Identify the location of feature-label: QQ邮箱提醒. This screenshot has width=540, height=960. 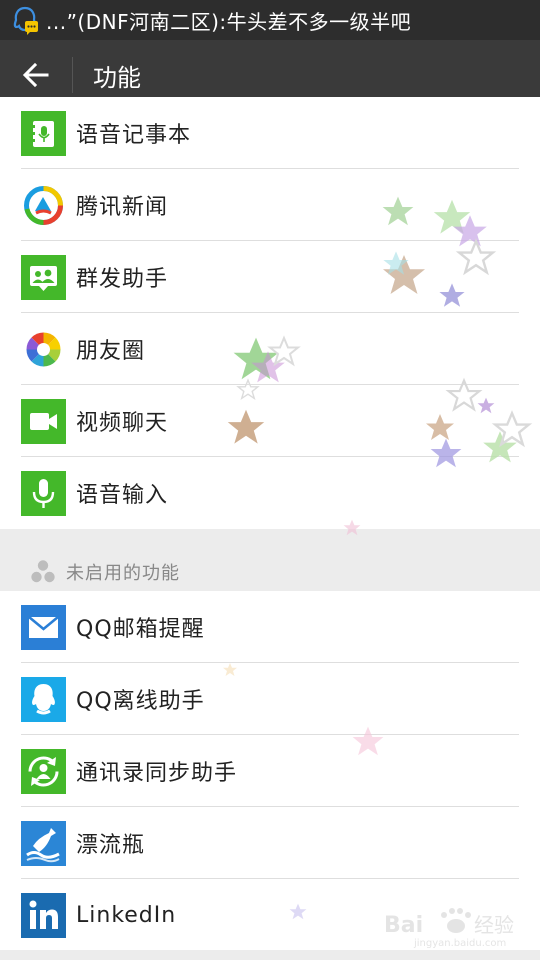
(140, 629).